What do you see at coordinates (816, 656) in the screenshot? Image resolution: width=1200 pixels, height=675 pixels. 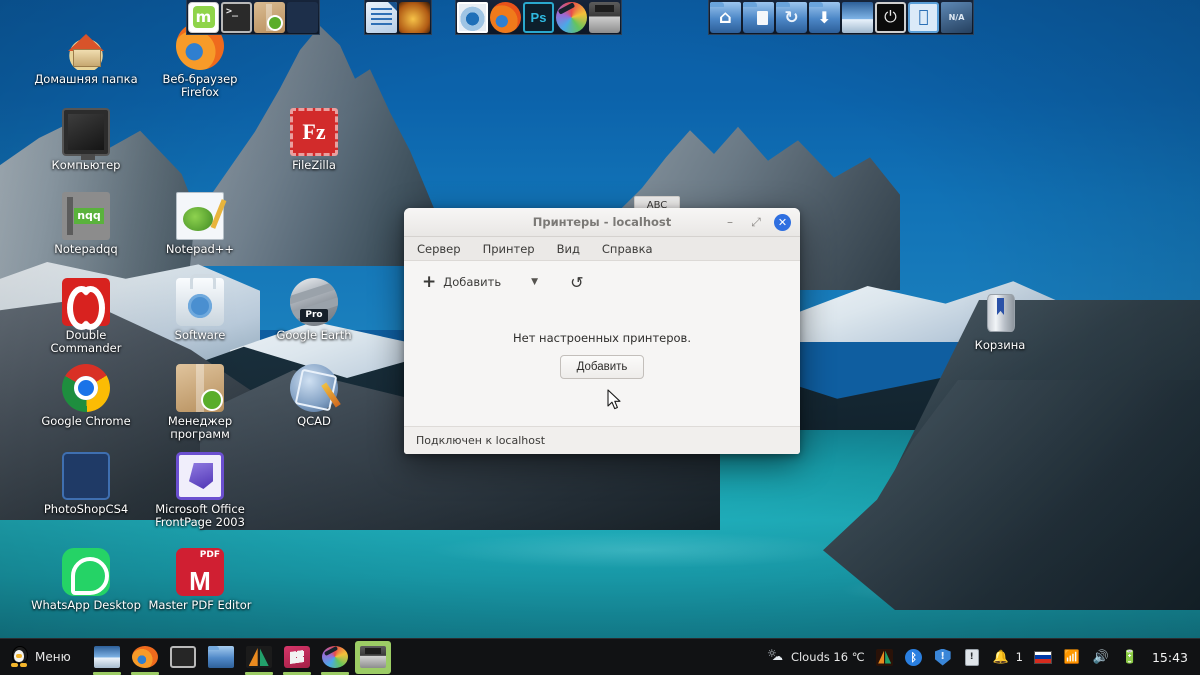 I see `weather-widget: Clouds 16 ℃` at bounding box center [816, 656].